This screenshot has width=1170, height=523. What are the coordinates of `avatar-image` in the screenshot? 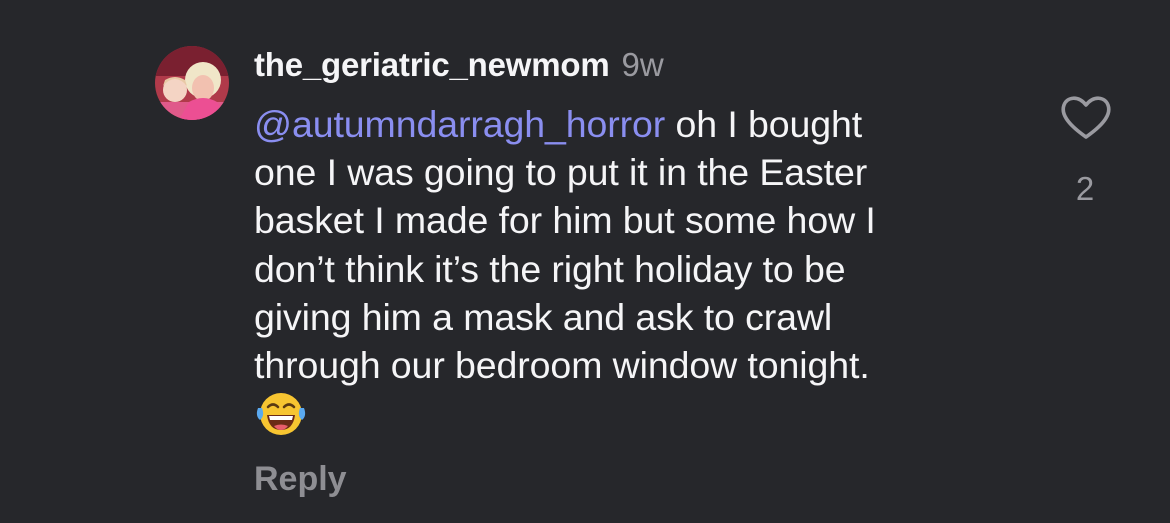 It's located at (192, 83).